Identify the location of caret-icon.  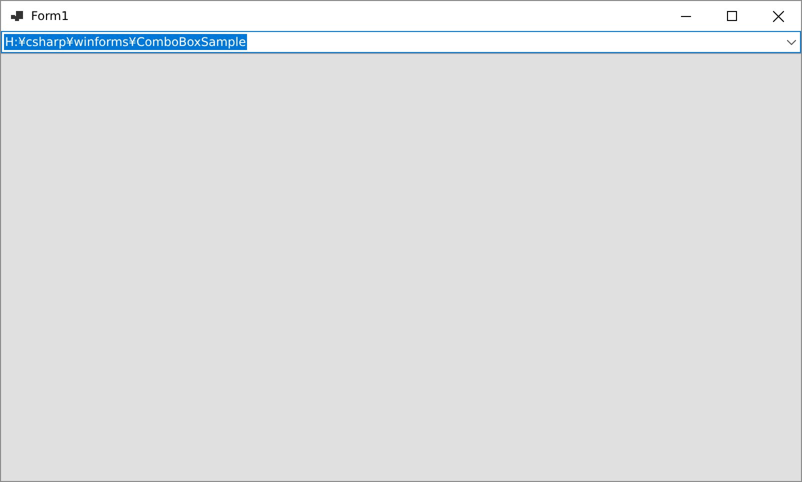
(791, 42).